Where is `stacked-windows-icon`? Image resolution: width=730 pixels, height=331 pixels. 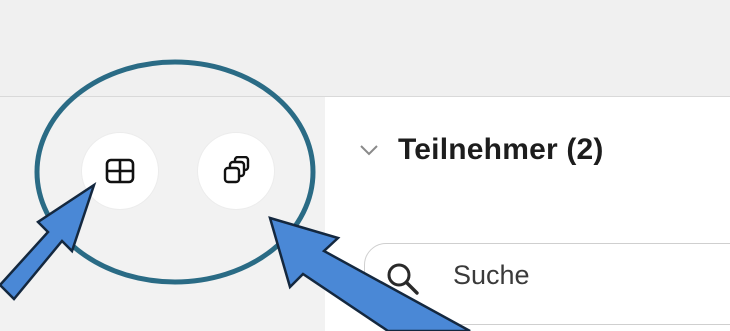 stacked-windows-icon is located at coordinates (236, 170).